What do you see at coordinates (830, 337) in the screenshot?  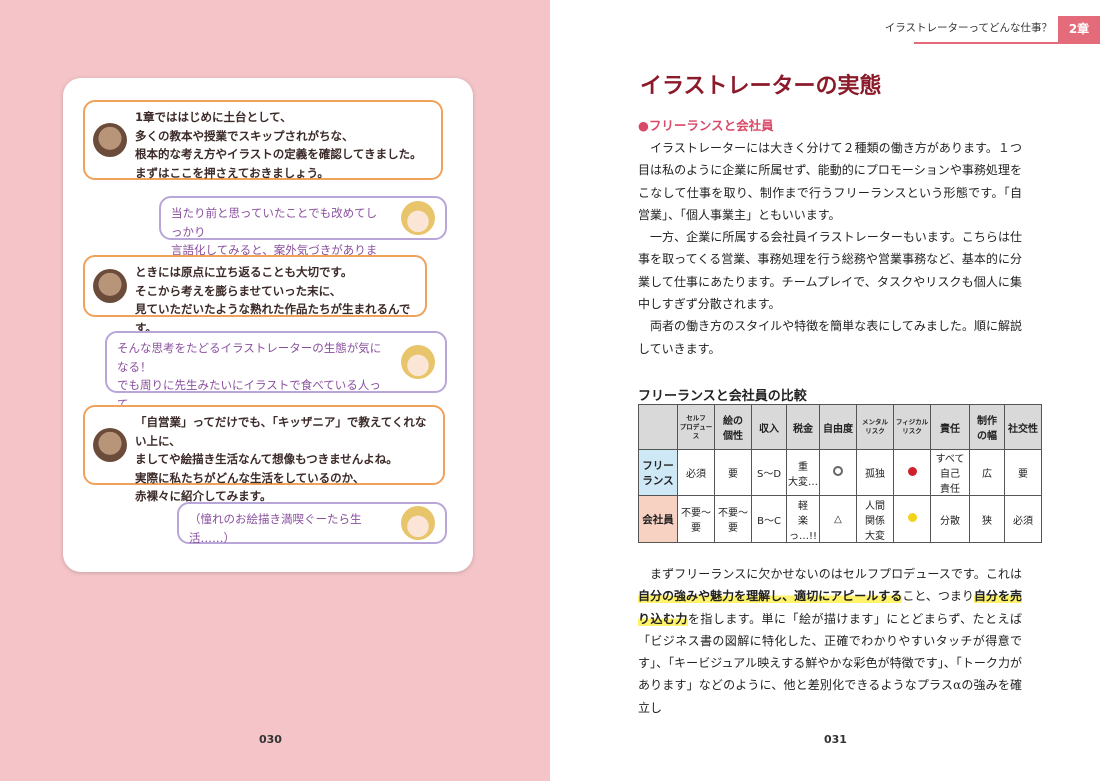 I see `paragraph: 両者の働き方のスタイルや特徴を簡単な表にしてみました。順に解説していきます。` at bounding box center [830, 337].